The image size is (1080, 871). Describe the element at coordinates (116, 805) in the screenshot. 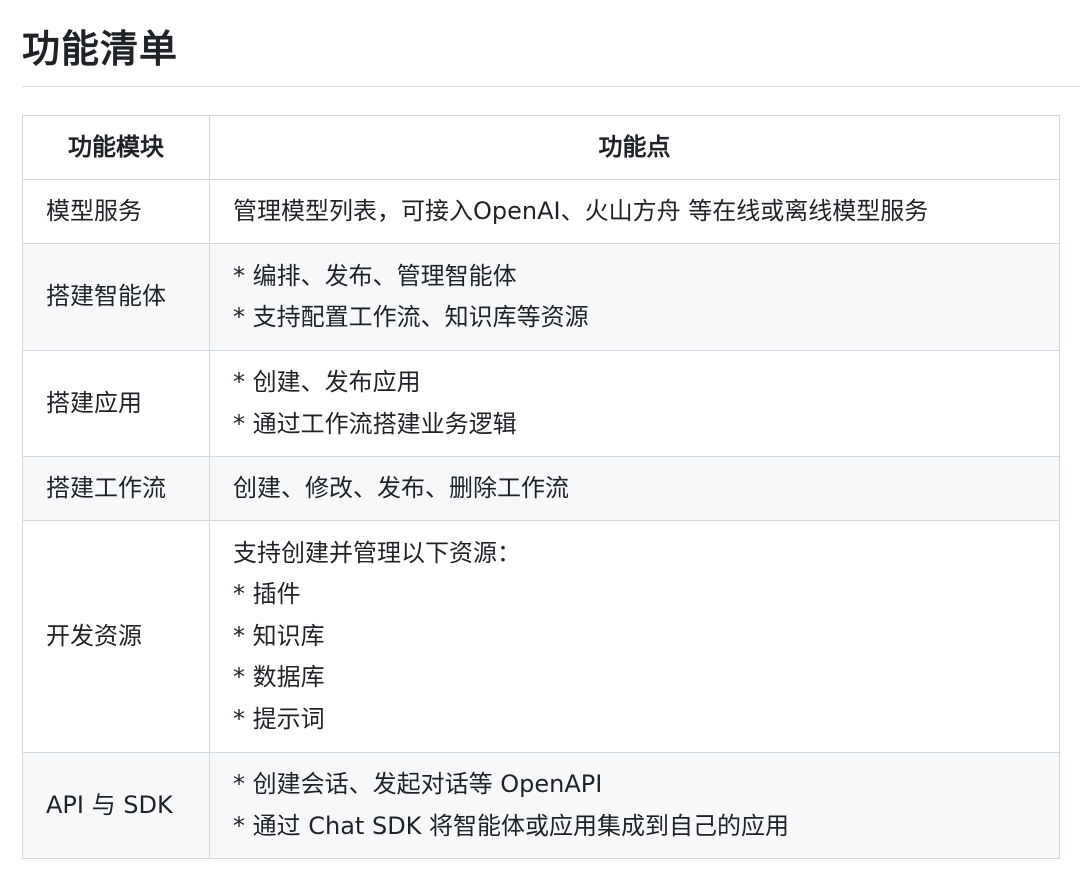

I see `module-cell: API 与 SDK` at that location.